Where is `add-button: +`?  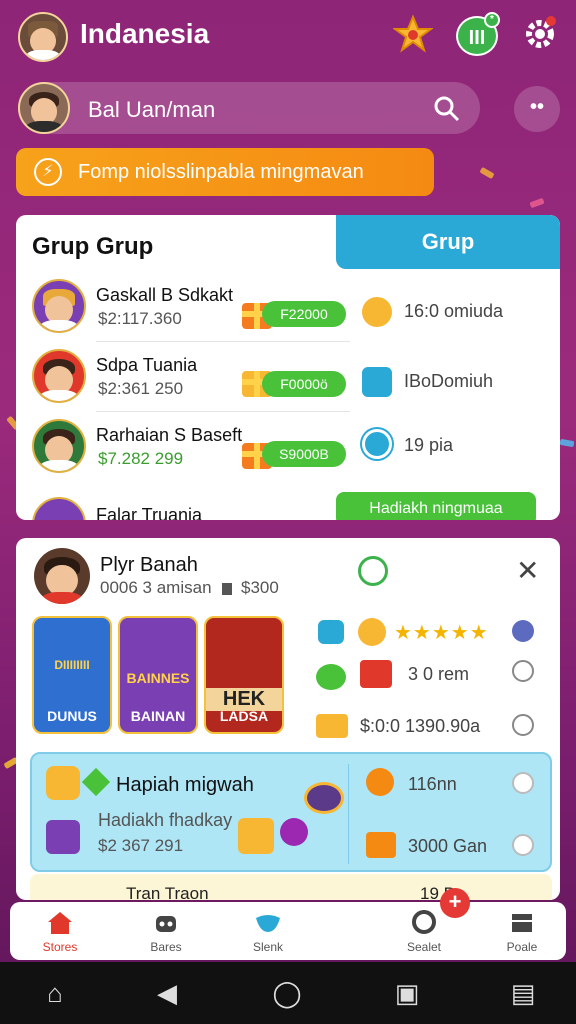 add-button: + is located at coordinates (455, 903).